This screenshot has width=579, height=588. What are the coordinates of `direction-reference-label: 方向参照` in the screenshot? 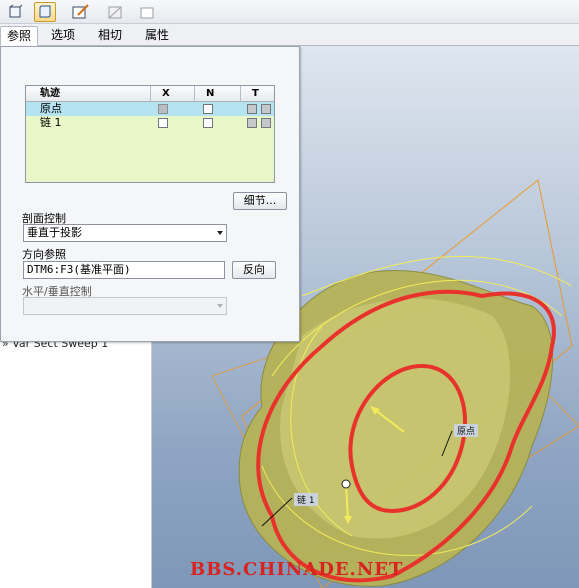 It's located at (44, 254).